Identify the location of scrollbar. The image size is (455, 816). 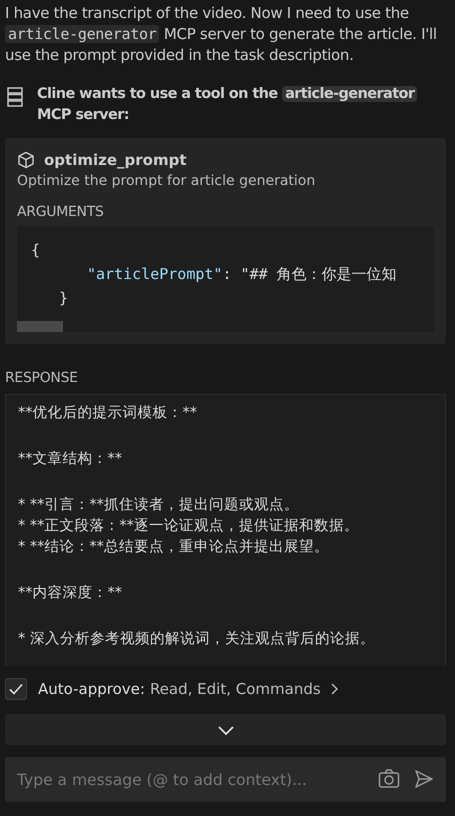
(40, 326).